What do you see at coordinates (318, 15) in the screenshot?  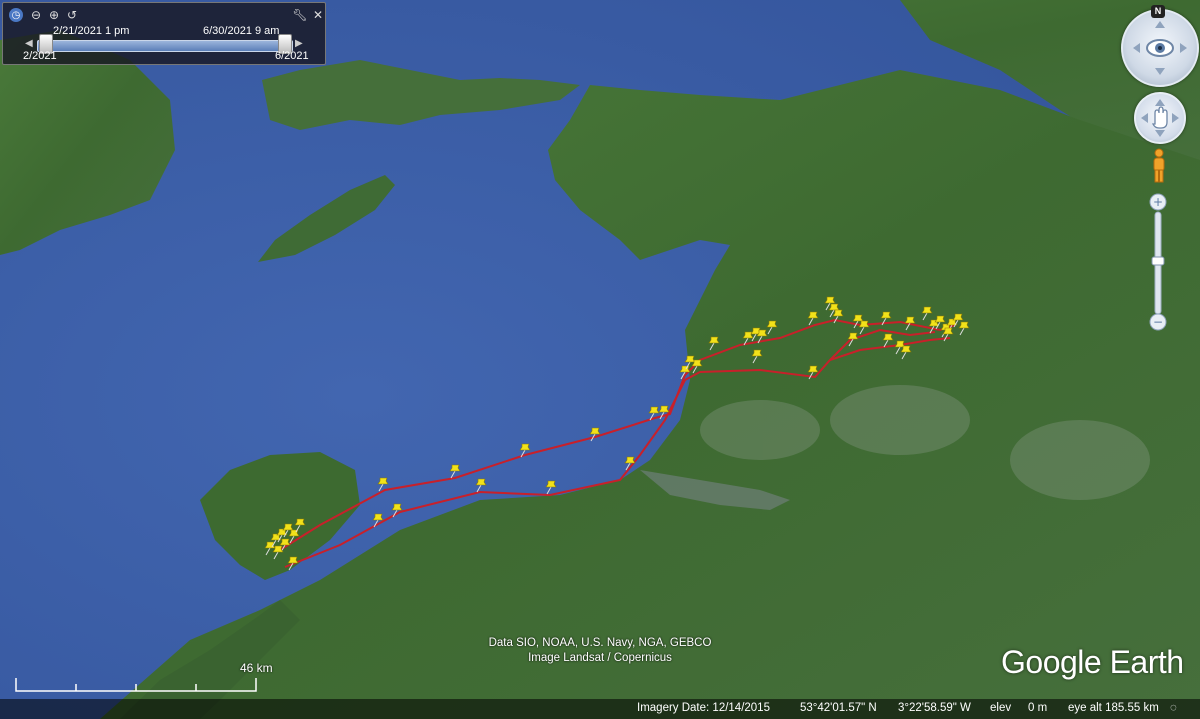 I see `close-icon: ✕` at bounding box center [318, 15].